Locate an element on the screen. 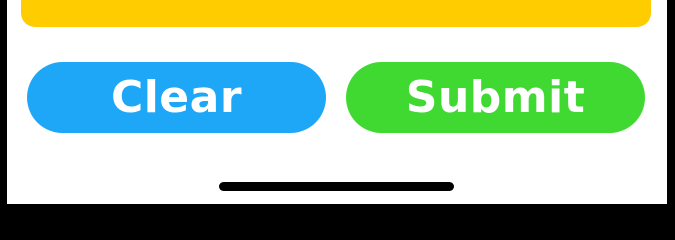 The width and height of the screenshot is (675, 240). home-indicator is located at coordinates (336, 186).